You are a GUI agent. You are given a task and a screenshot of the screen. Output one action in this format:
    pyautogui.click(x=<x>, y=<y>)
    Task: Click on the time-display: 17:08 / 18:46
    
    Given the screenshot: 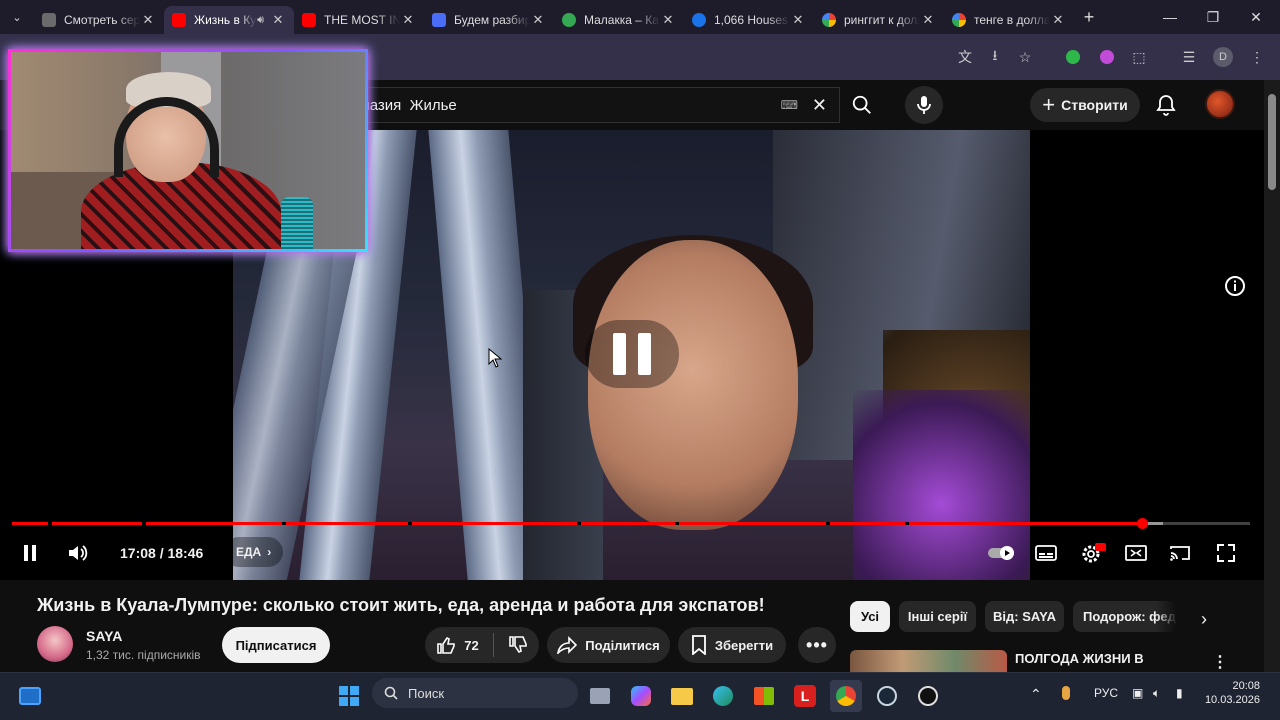 What is the action you would take?
    pyautogui.click(x=161, y=553)
    